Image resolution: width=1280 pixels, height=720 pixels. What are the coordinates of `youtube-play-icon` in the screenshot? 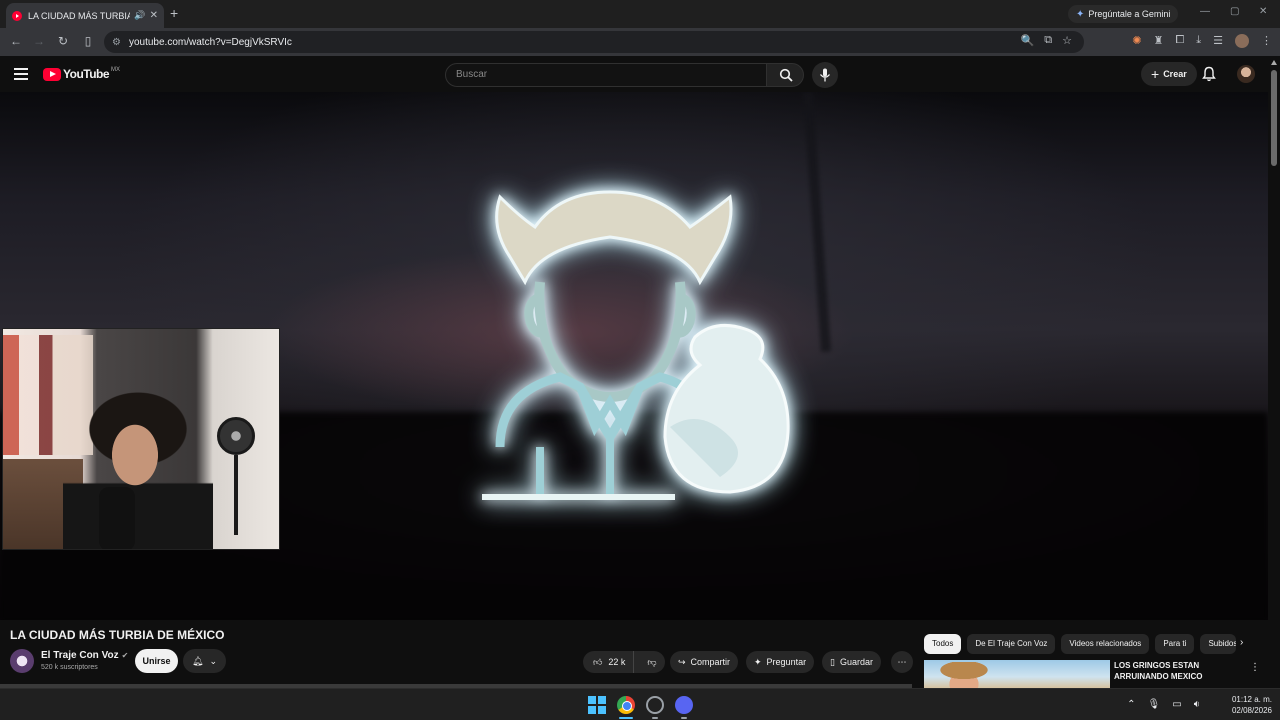 It's located at (52, 74).